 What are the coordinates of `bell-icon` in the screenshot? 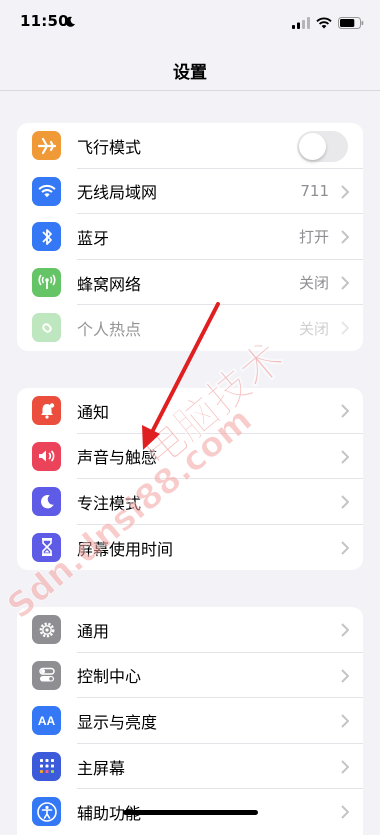 It's located at (46, 410).